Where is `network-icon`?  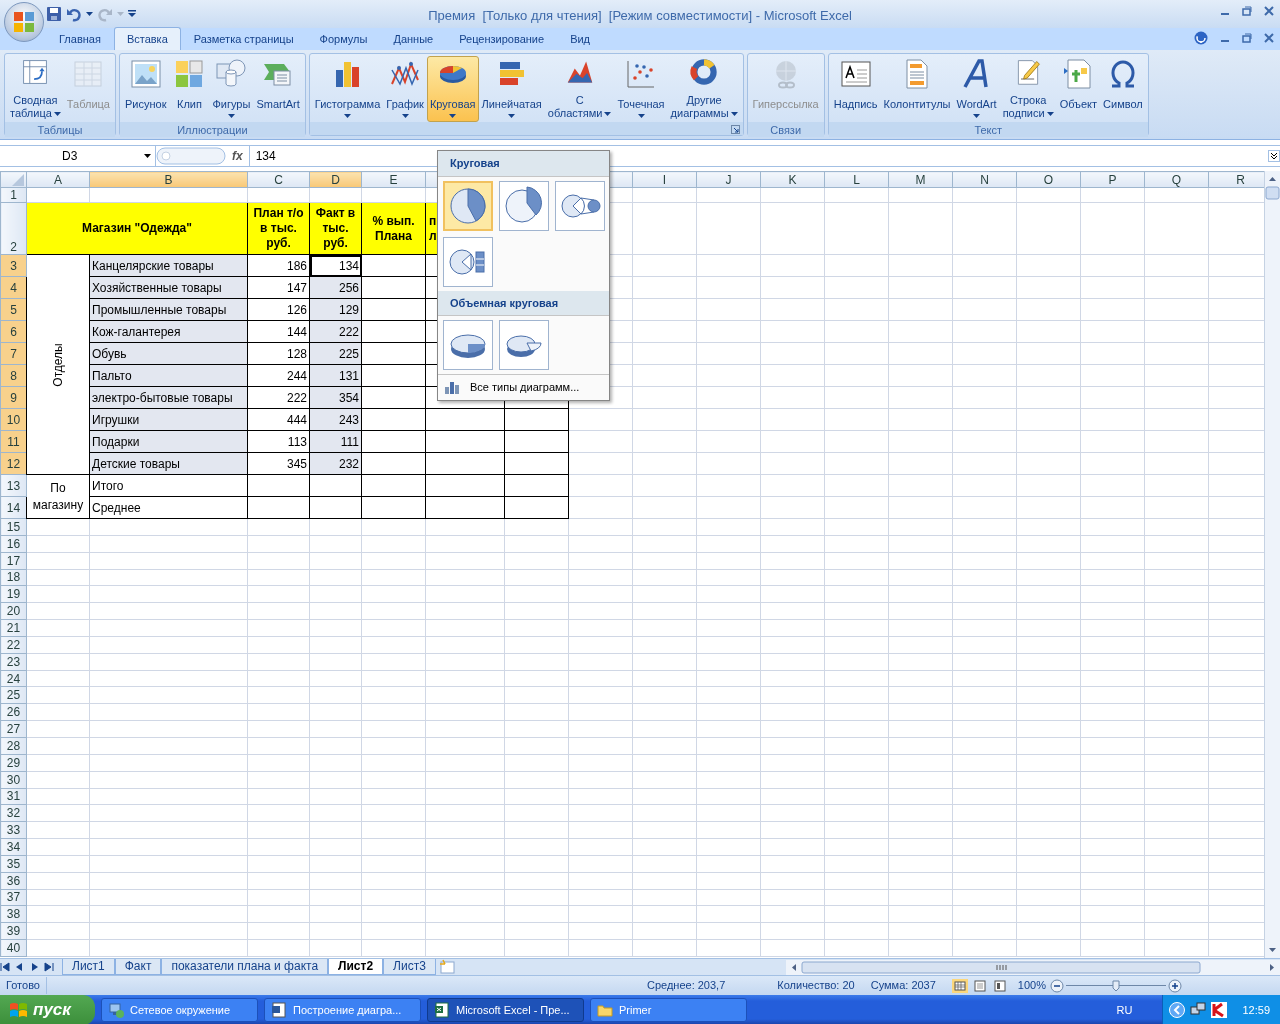 network-icon is located at coordinates (1198, 1010).